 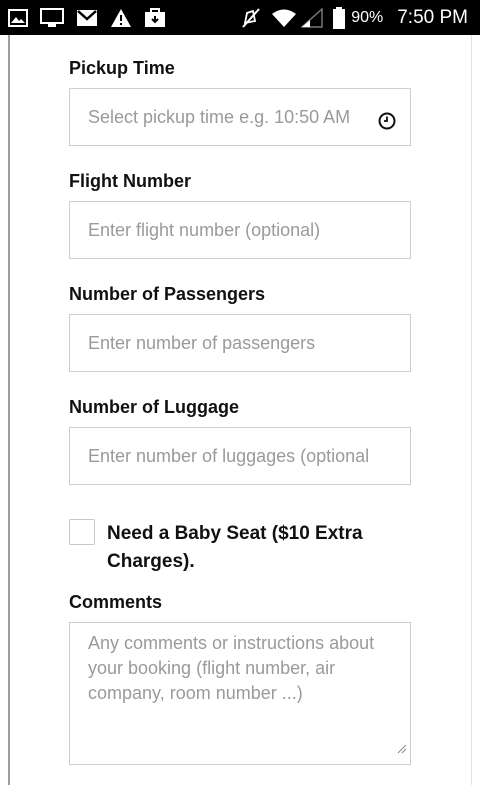 What do you see at coordinates (401, 748) in the screenshot?
I see `resize-handle-icon` at bounding box center [401, 748].